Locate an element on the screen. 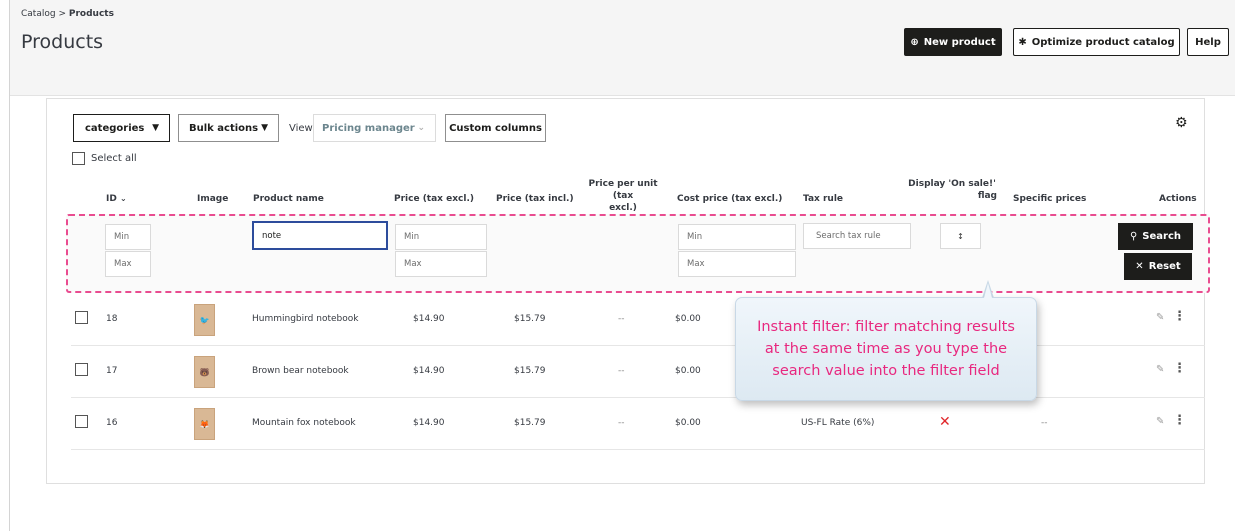 The image size is (1235, 531). row-product-name: Hummingbird notebook is located at coordinates (305, 319).